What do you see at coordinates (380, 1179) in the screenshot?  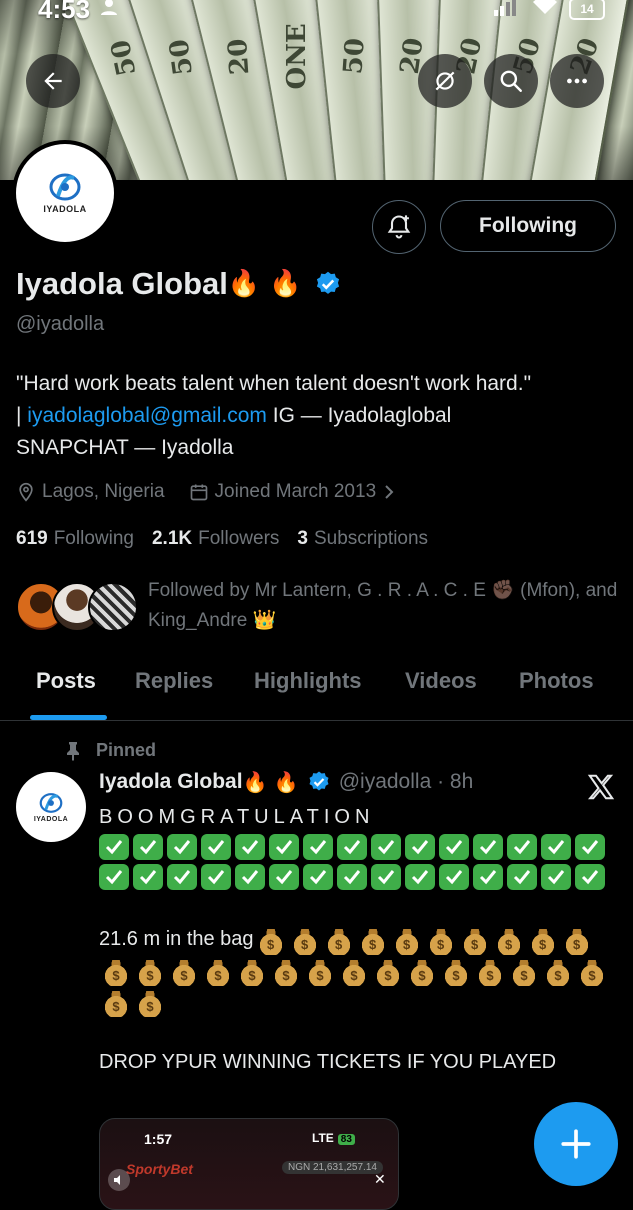 I see `close-icon: ✕` at bounding box center [380, 1179].